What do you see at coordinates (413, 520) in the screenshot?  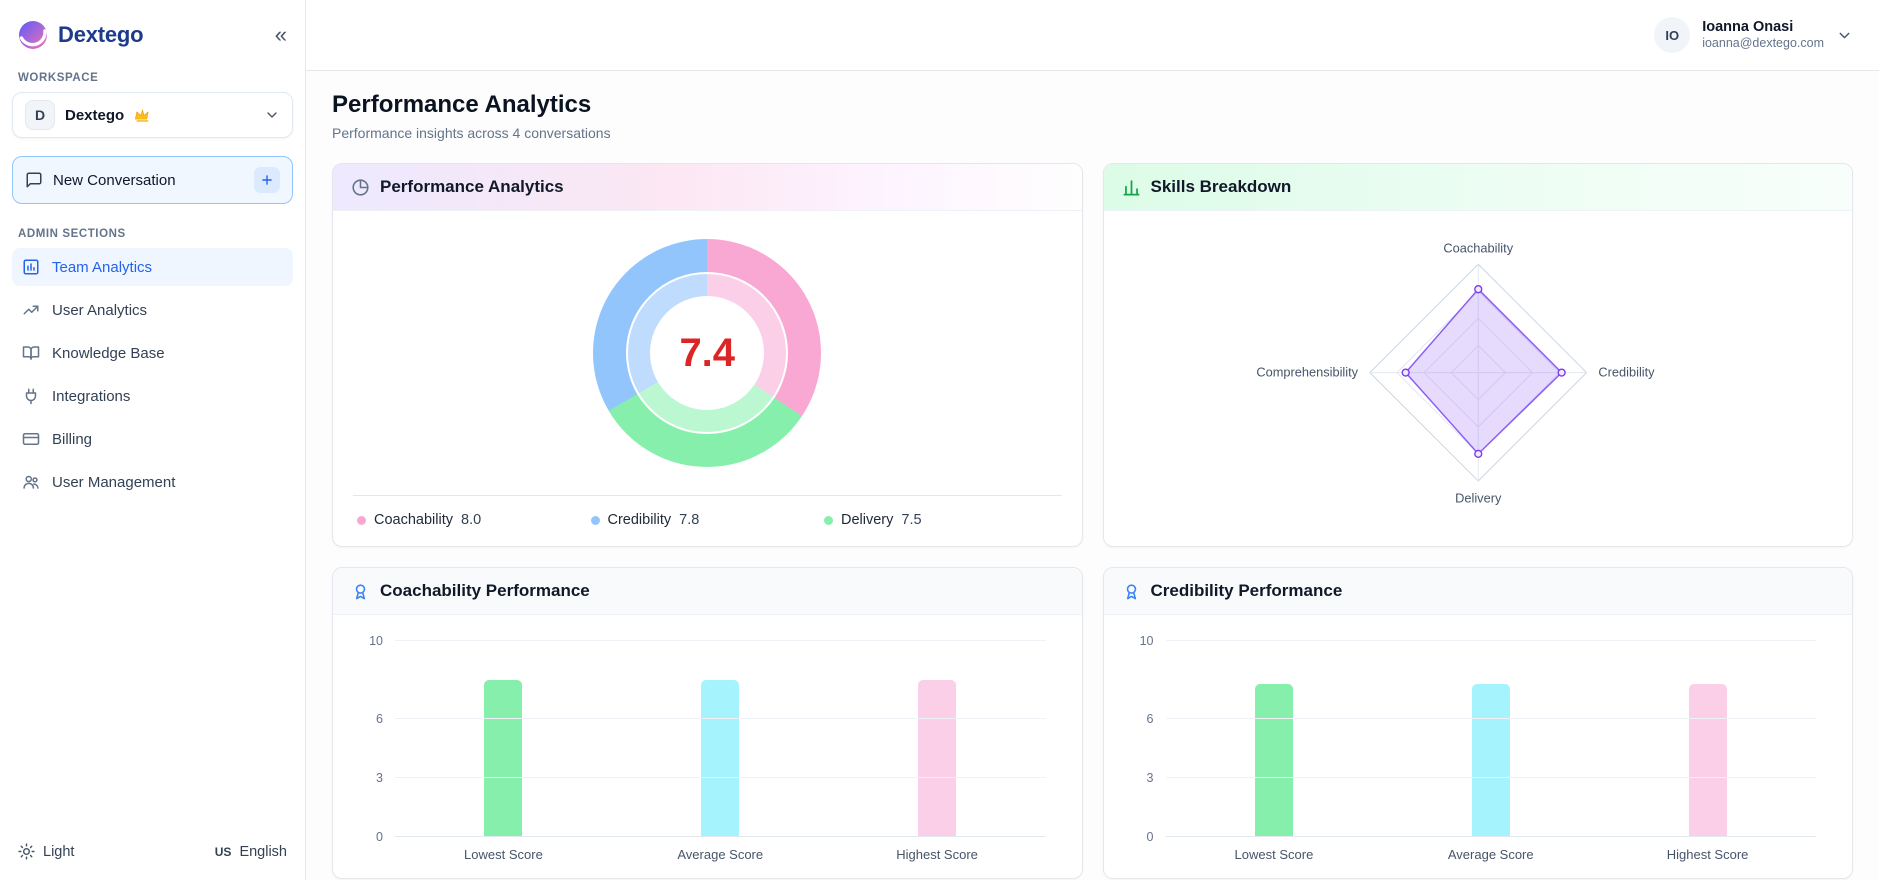 I see `legend-label: Coachability` at bounding box center [413, 520].